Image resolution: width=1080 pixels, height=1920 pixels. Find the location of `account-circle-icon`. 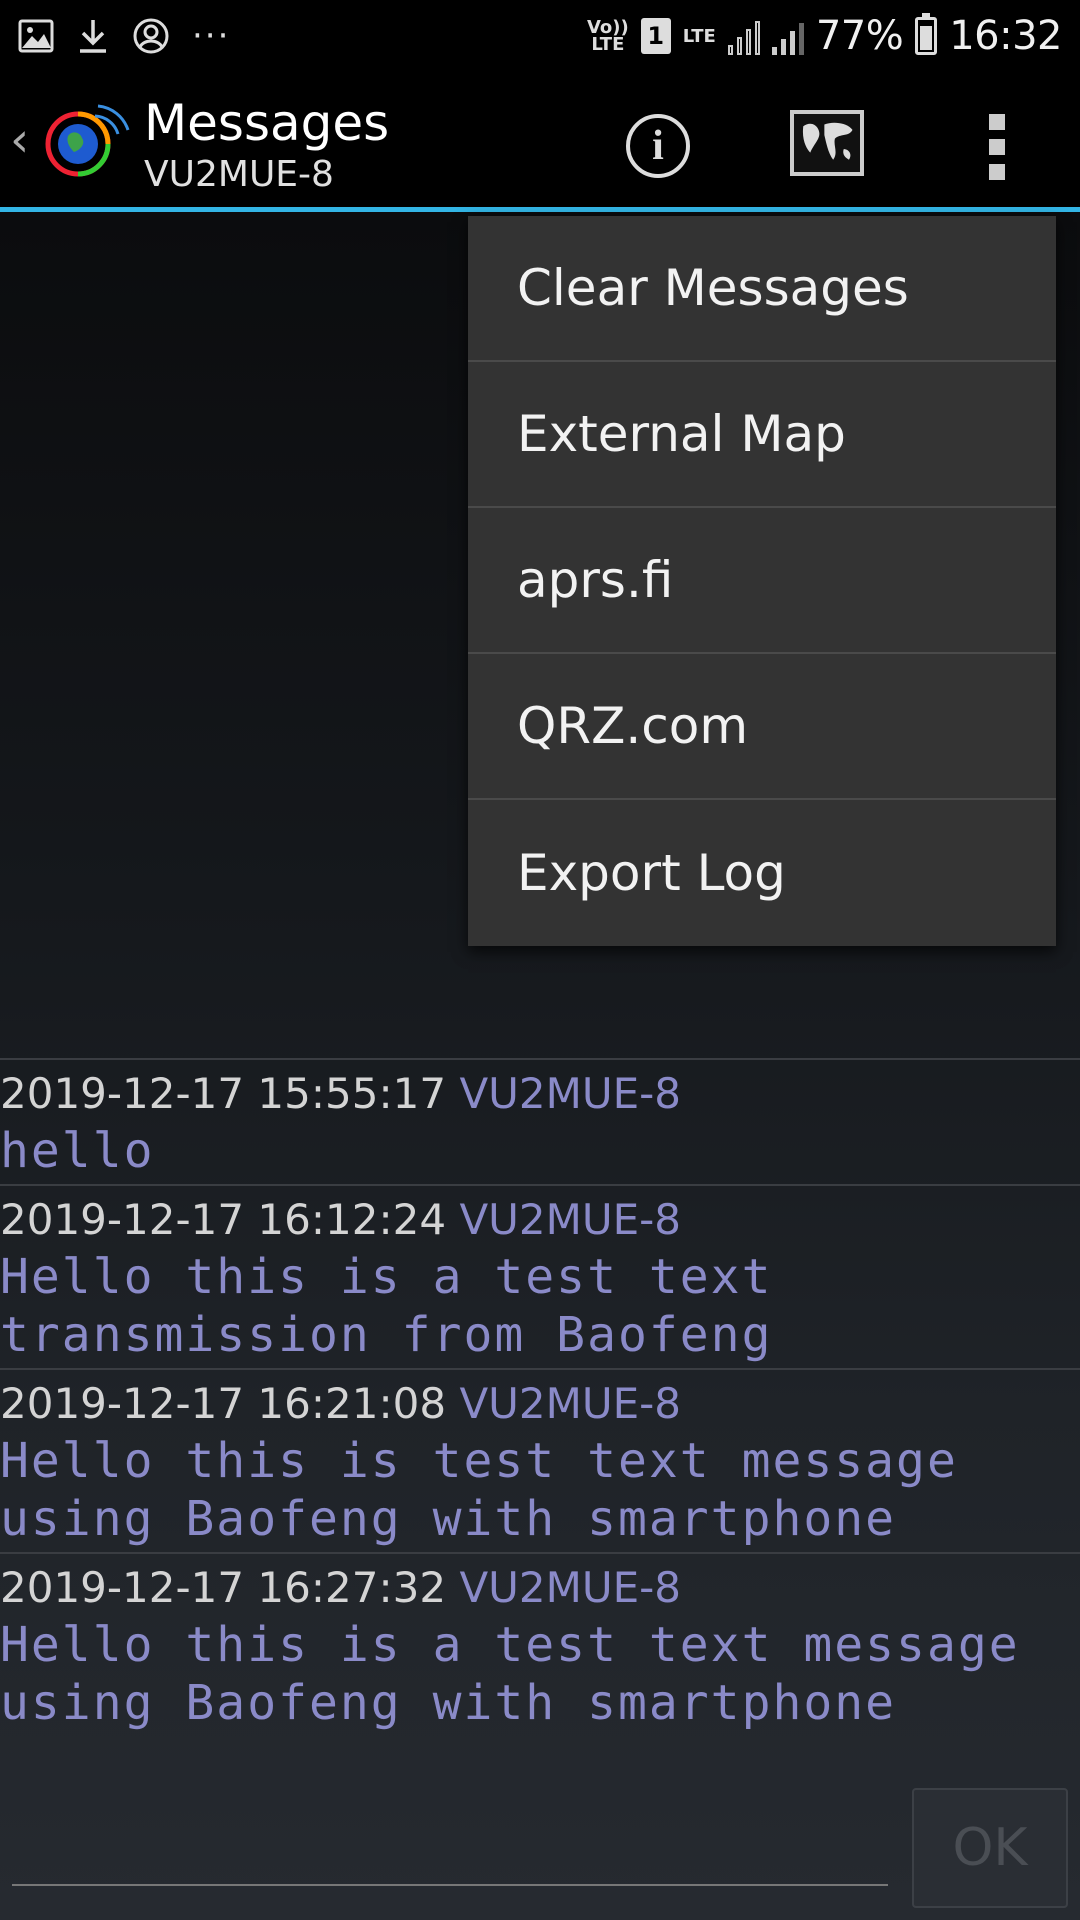

account-circle-icon is located at coordinates (151, 36).